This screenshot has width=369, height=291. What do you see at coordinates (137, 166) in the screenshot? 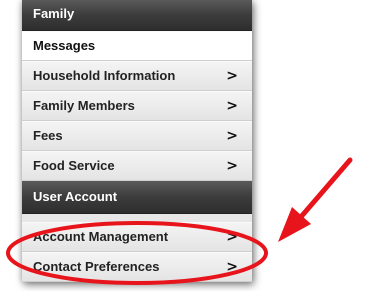
I see `menu-item-food-service: Food Service >` at bounding box center [137, 166].